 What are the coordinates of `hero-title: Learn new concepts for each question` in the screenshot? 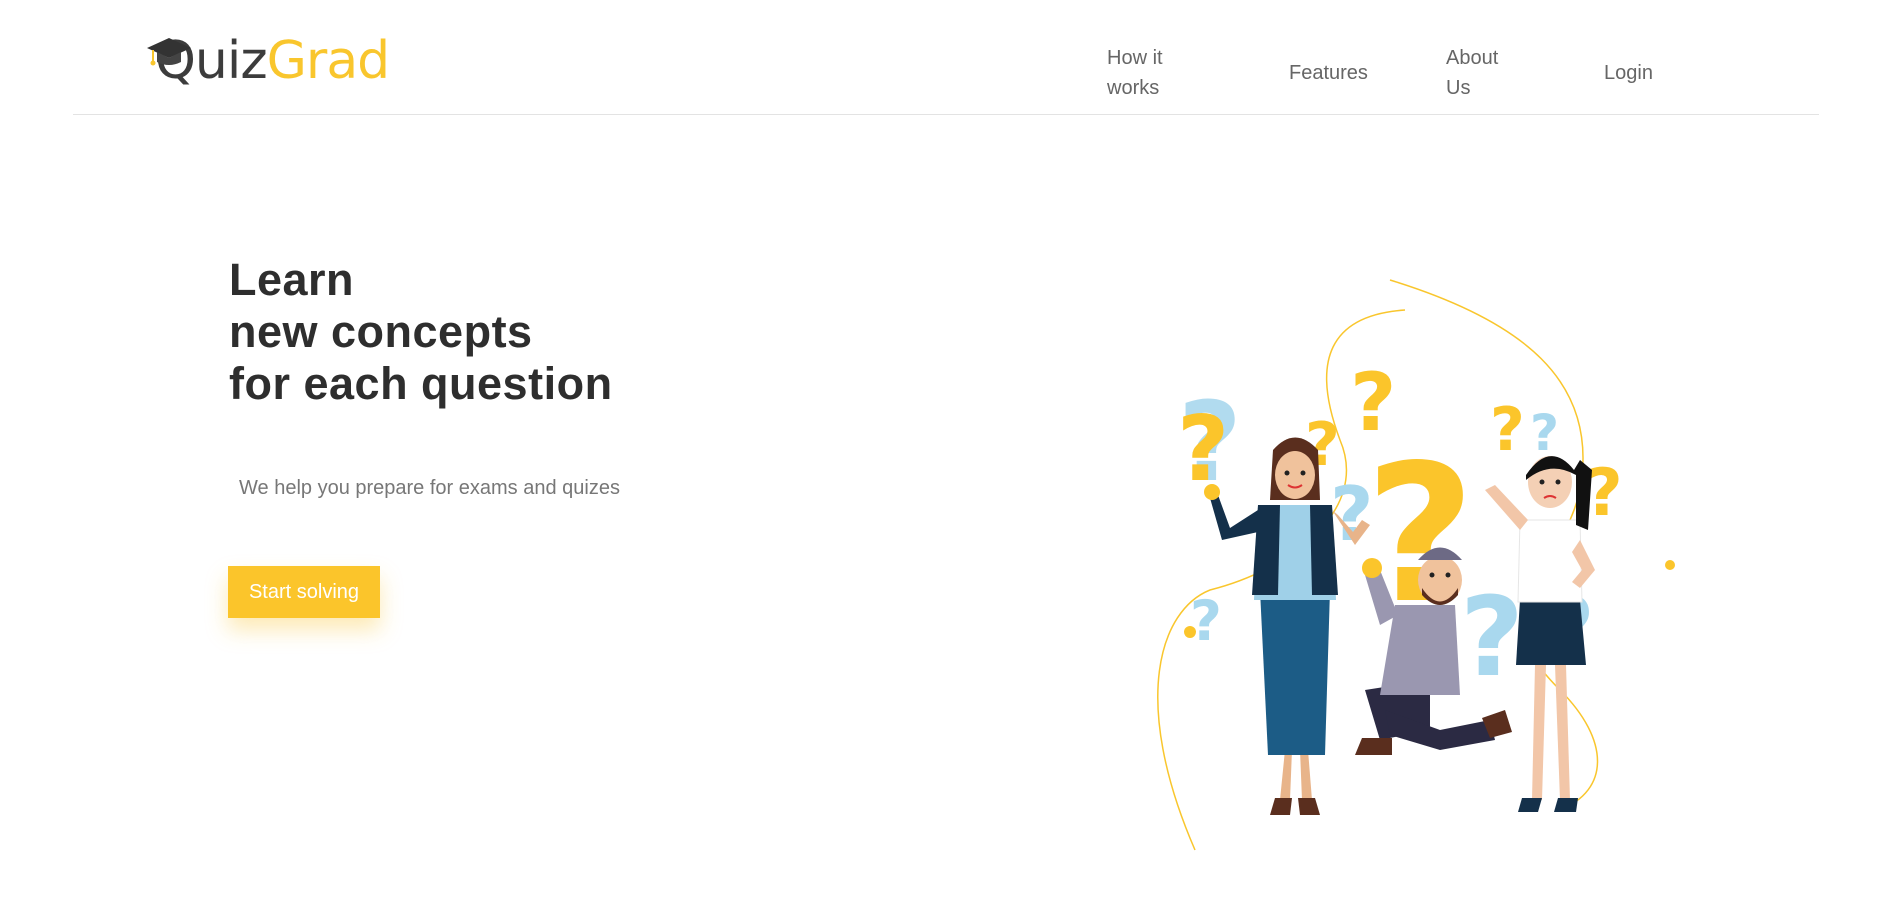 It's located at (421, 332).